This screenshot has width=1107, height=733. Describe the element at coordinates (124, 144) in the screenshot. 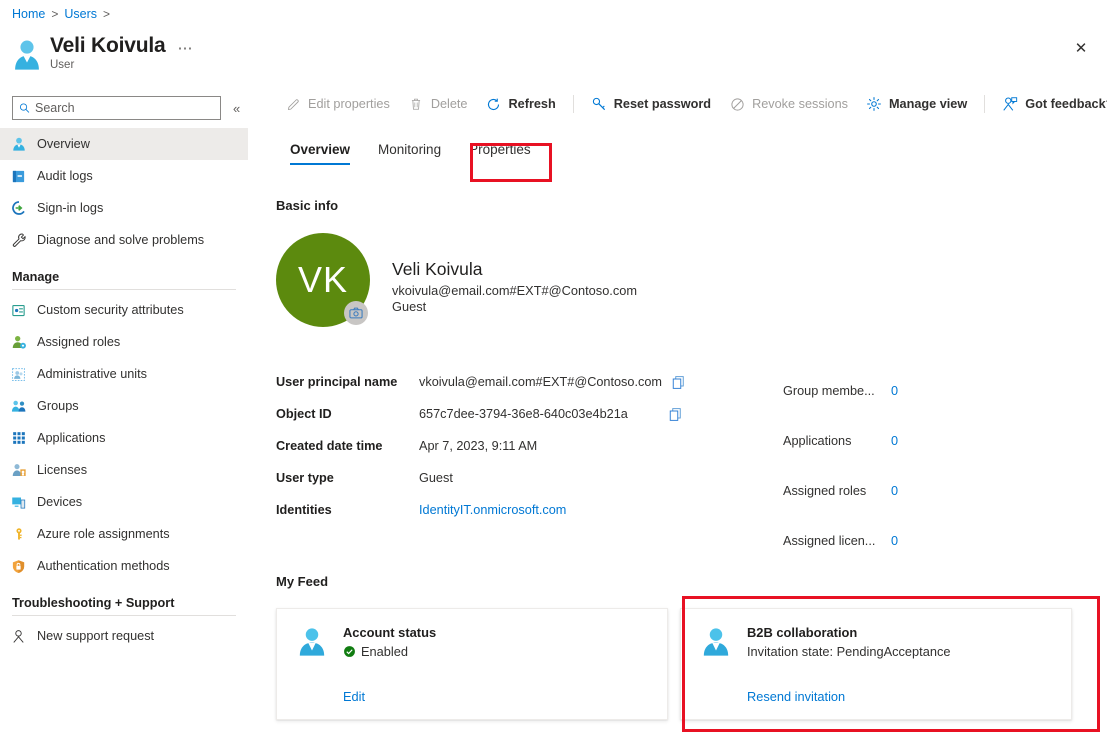

I see `sidebar-item-overview: Overview` at that location.